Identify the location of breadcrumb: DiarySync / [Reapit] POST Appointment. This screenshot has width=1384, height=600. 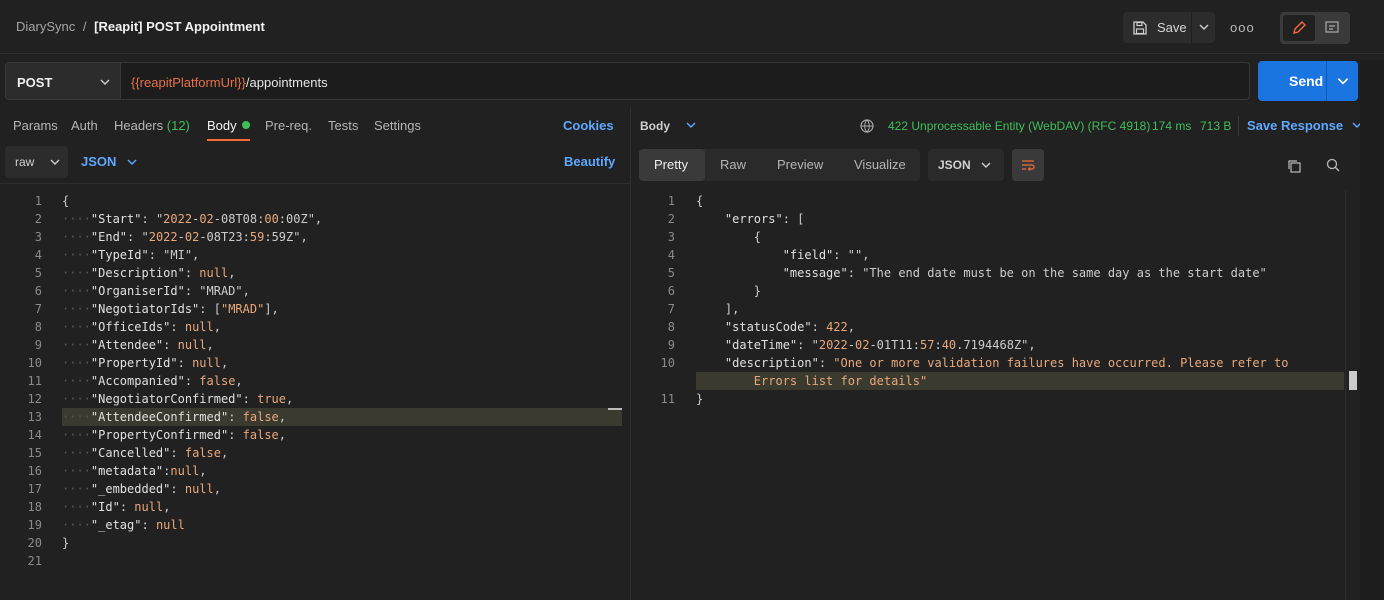
(140, 26).